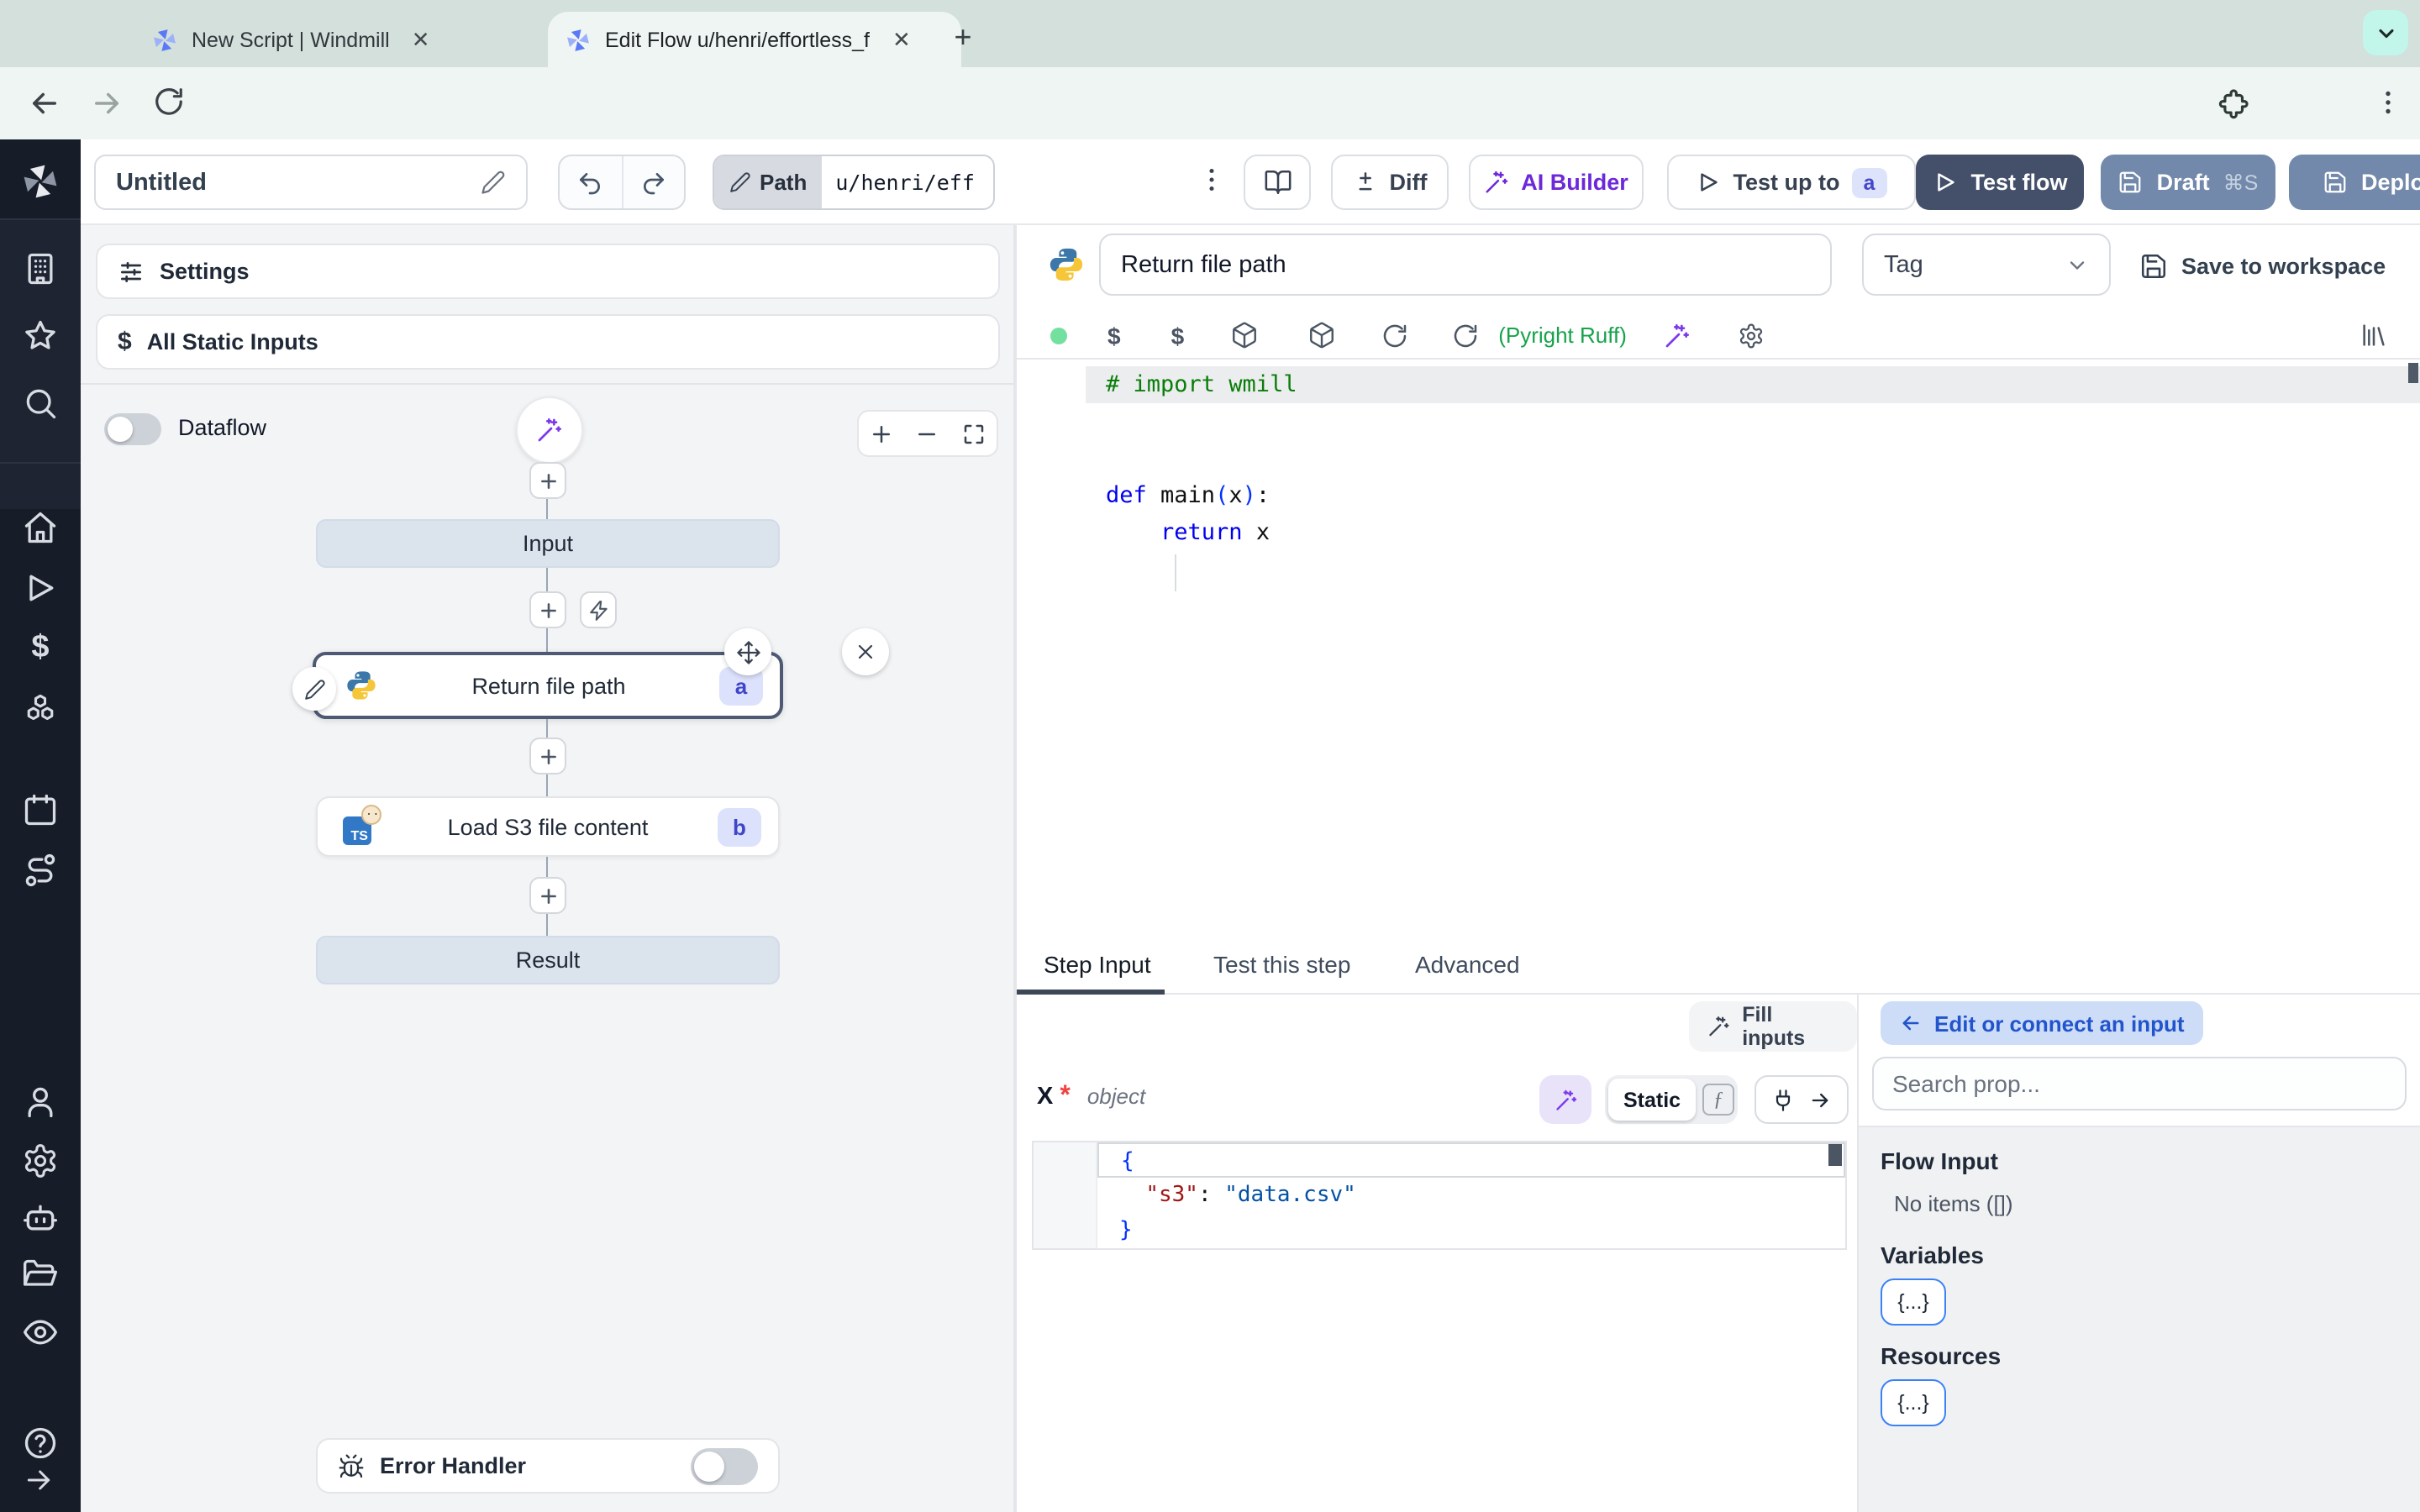 The width and height of the screenshot is (2420, 1512). Describe the element at coordinates (2386, 32) in the screenshot. I see `tab-search-button` at that location.